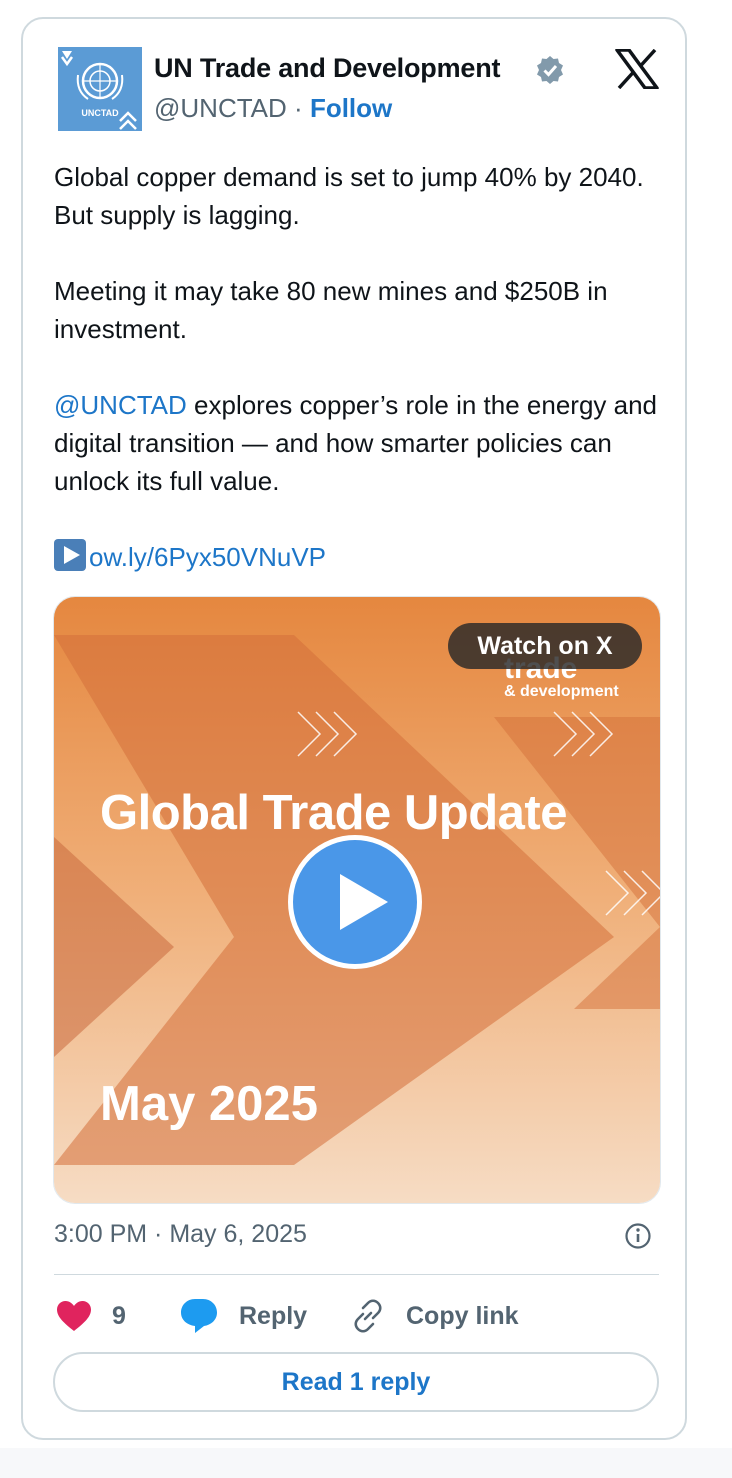  I want to click on tweet-link: ow.ly/6Pyx50VNuVP, so click(207, 557).